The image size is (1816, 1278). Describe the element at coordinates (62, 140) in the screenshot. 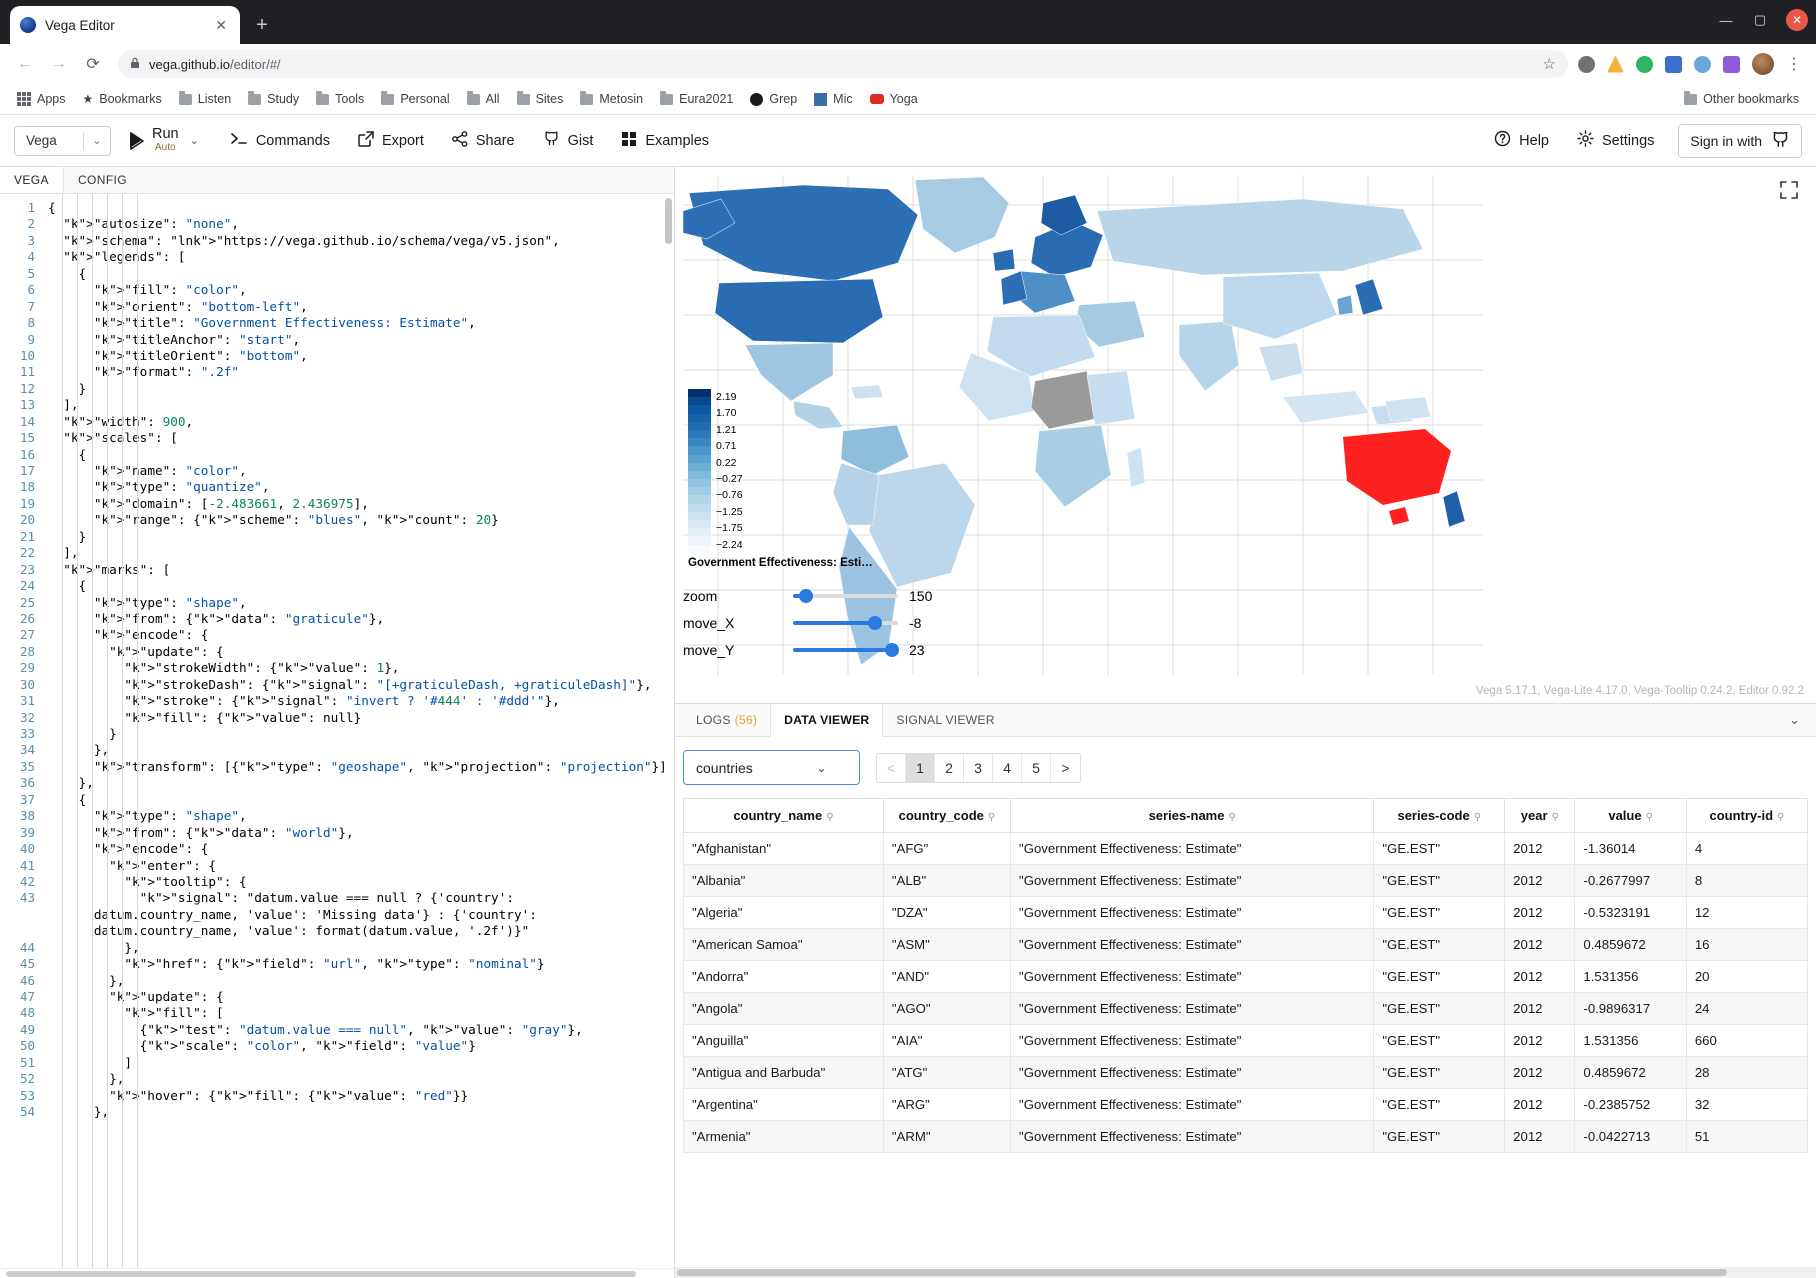

I see `mode-select: Vega ⌄` at that location.